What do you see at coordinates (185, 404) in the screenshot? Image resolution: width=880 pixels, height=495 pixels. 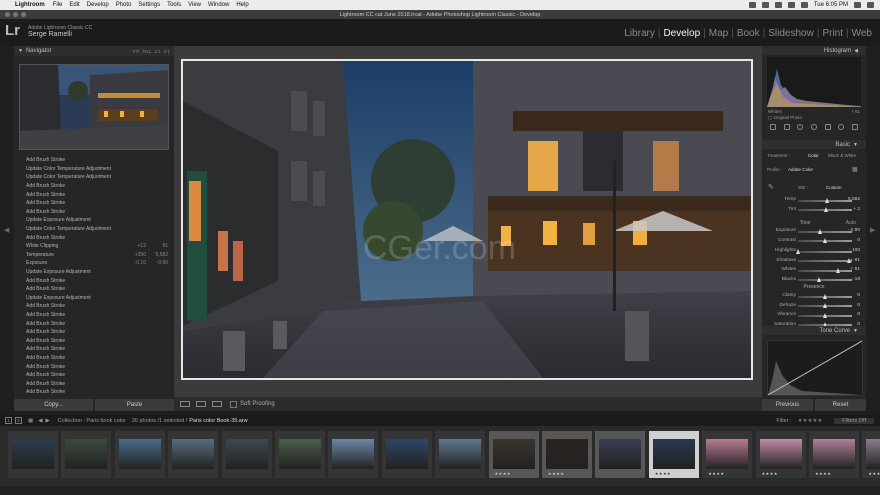 I see `loupe-view-icon` at bounding box center [185, 404].